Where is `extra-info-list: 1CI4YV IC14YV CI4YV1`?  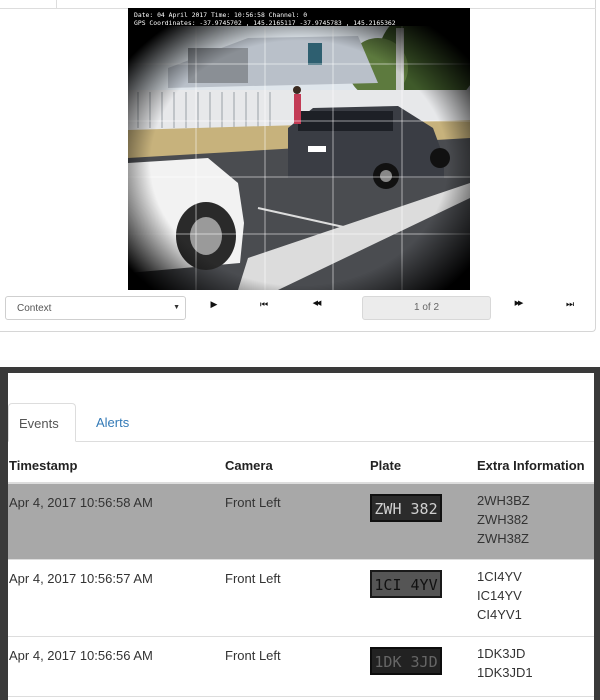
extra-info-list: 1CI4YV IC14YV CI4YV1 is located at coordinates (535, 592).